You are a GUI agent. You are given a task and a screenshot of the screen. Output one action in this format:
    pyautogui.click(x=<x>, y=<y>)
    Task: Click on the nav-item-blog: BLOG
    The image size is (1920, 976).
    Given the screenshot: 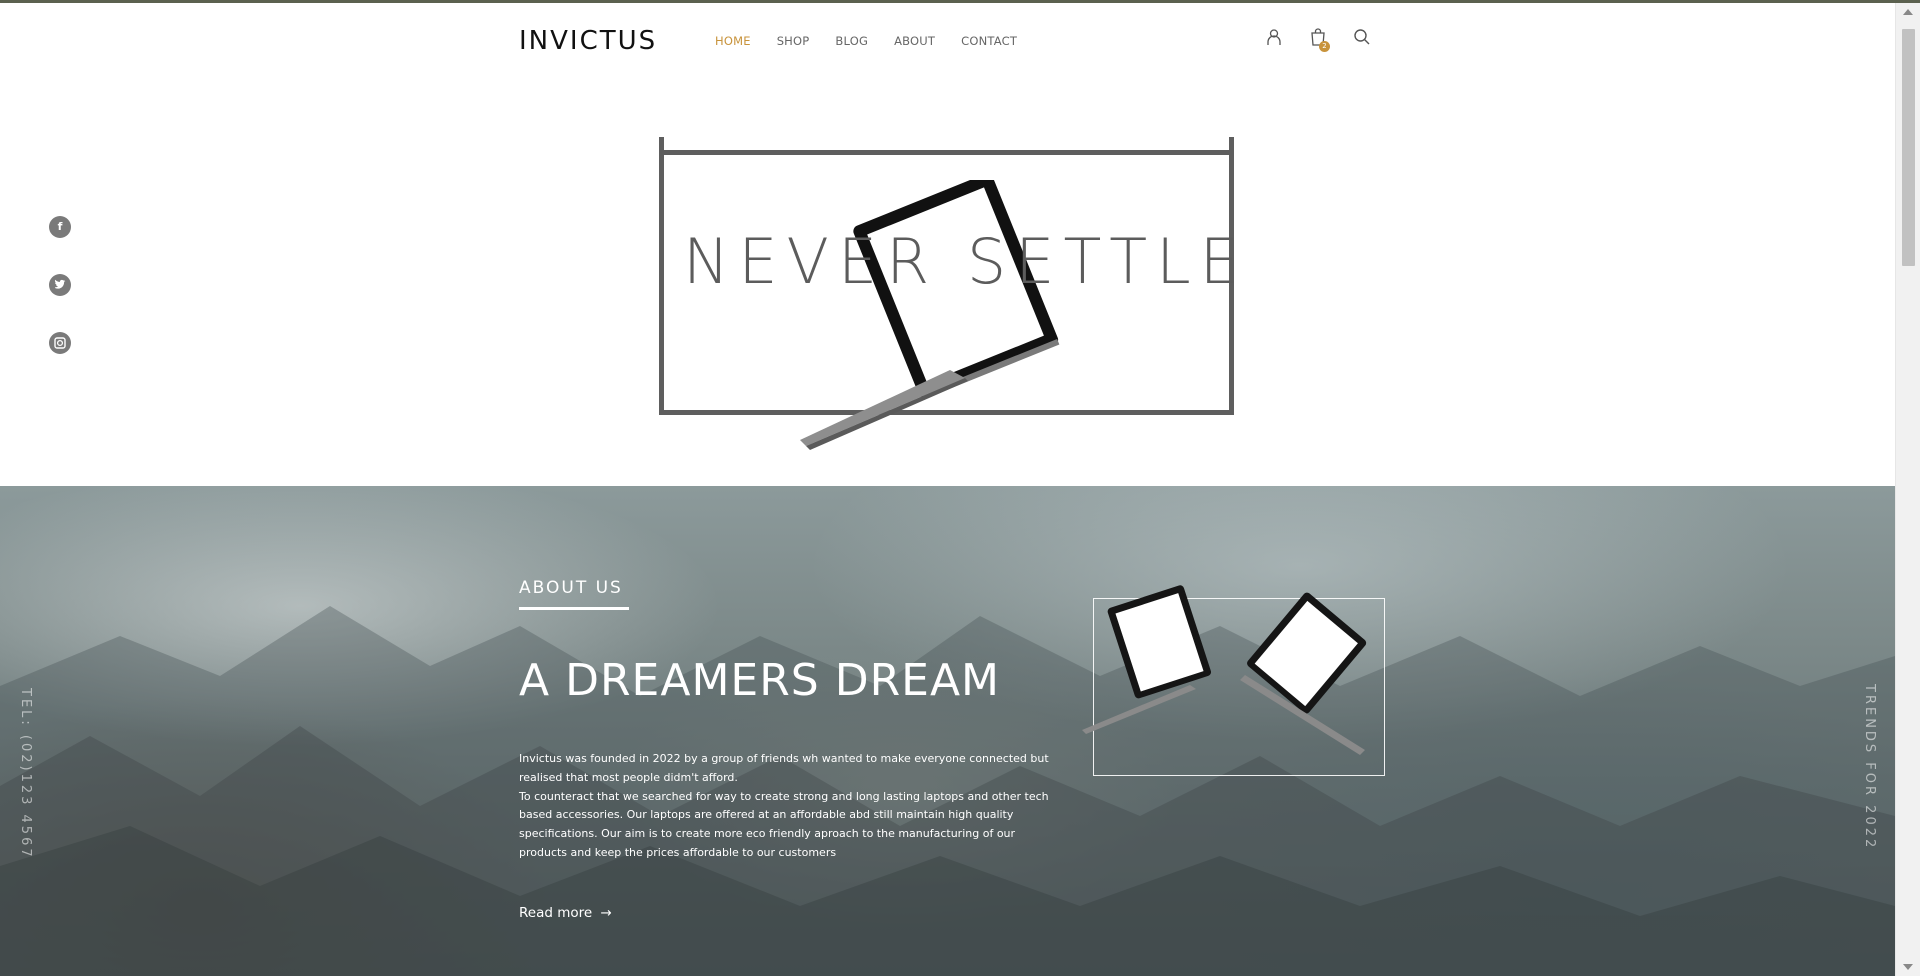 What is the action you would take?
    pyautogui.click(x=851, y=41)
    